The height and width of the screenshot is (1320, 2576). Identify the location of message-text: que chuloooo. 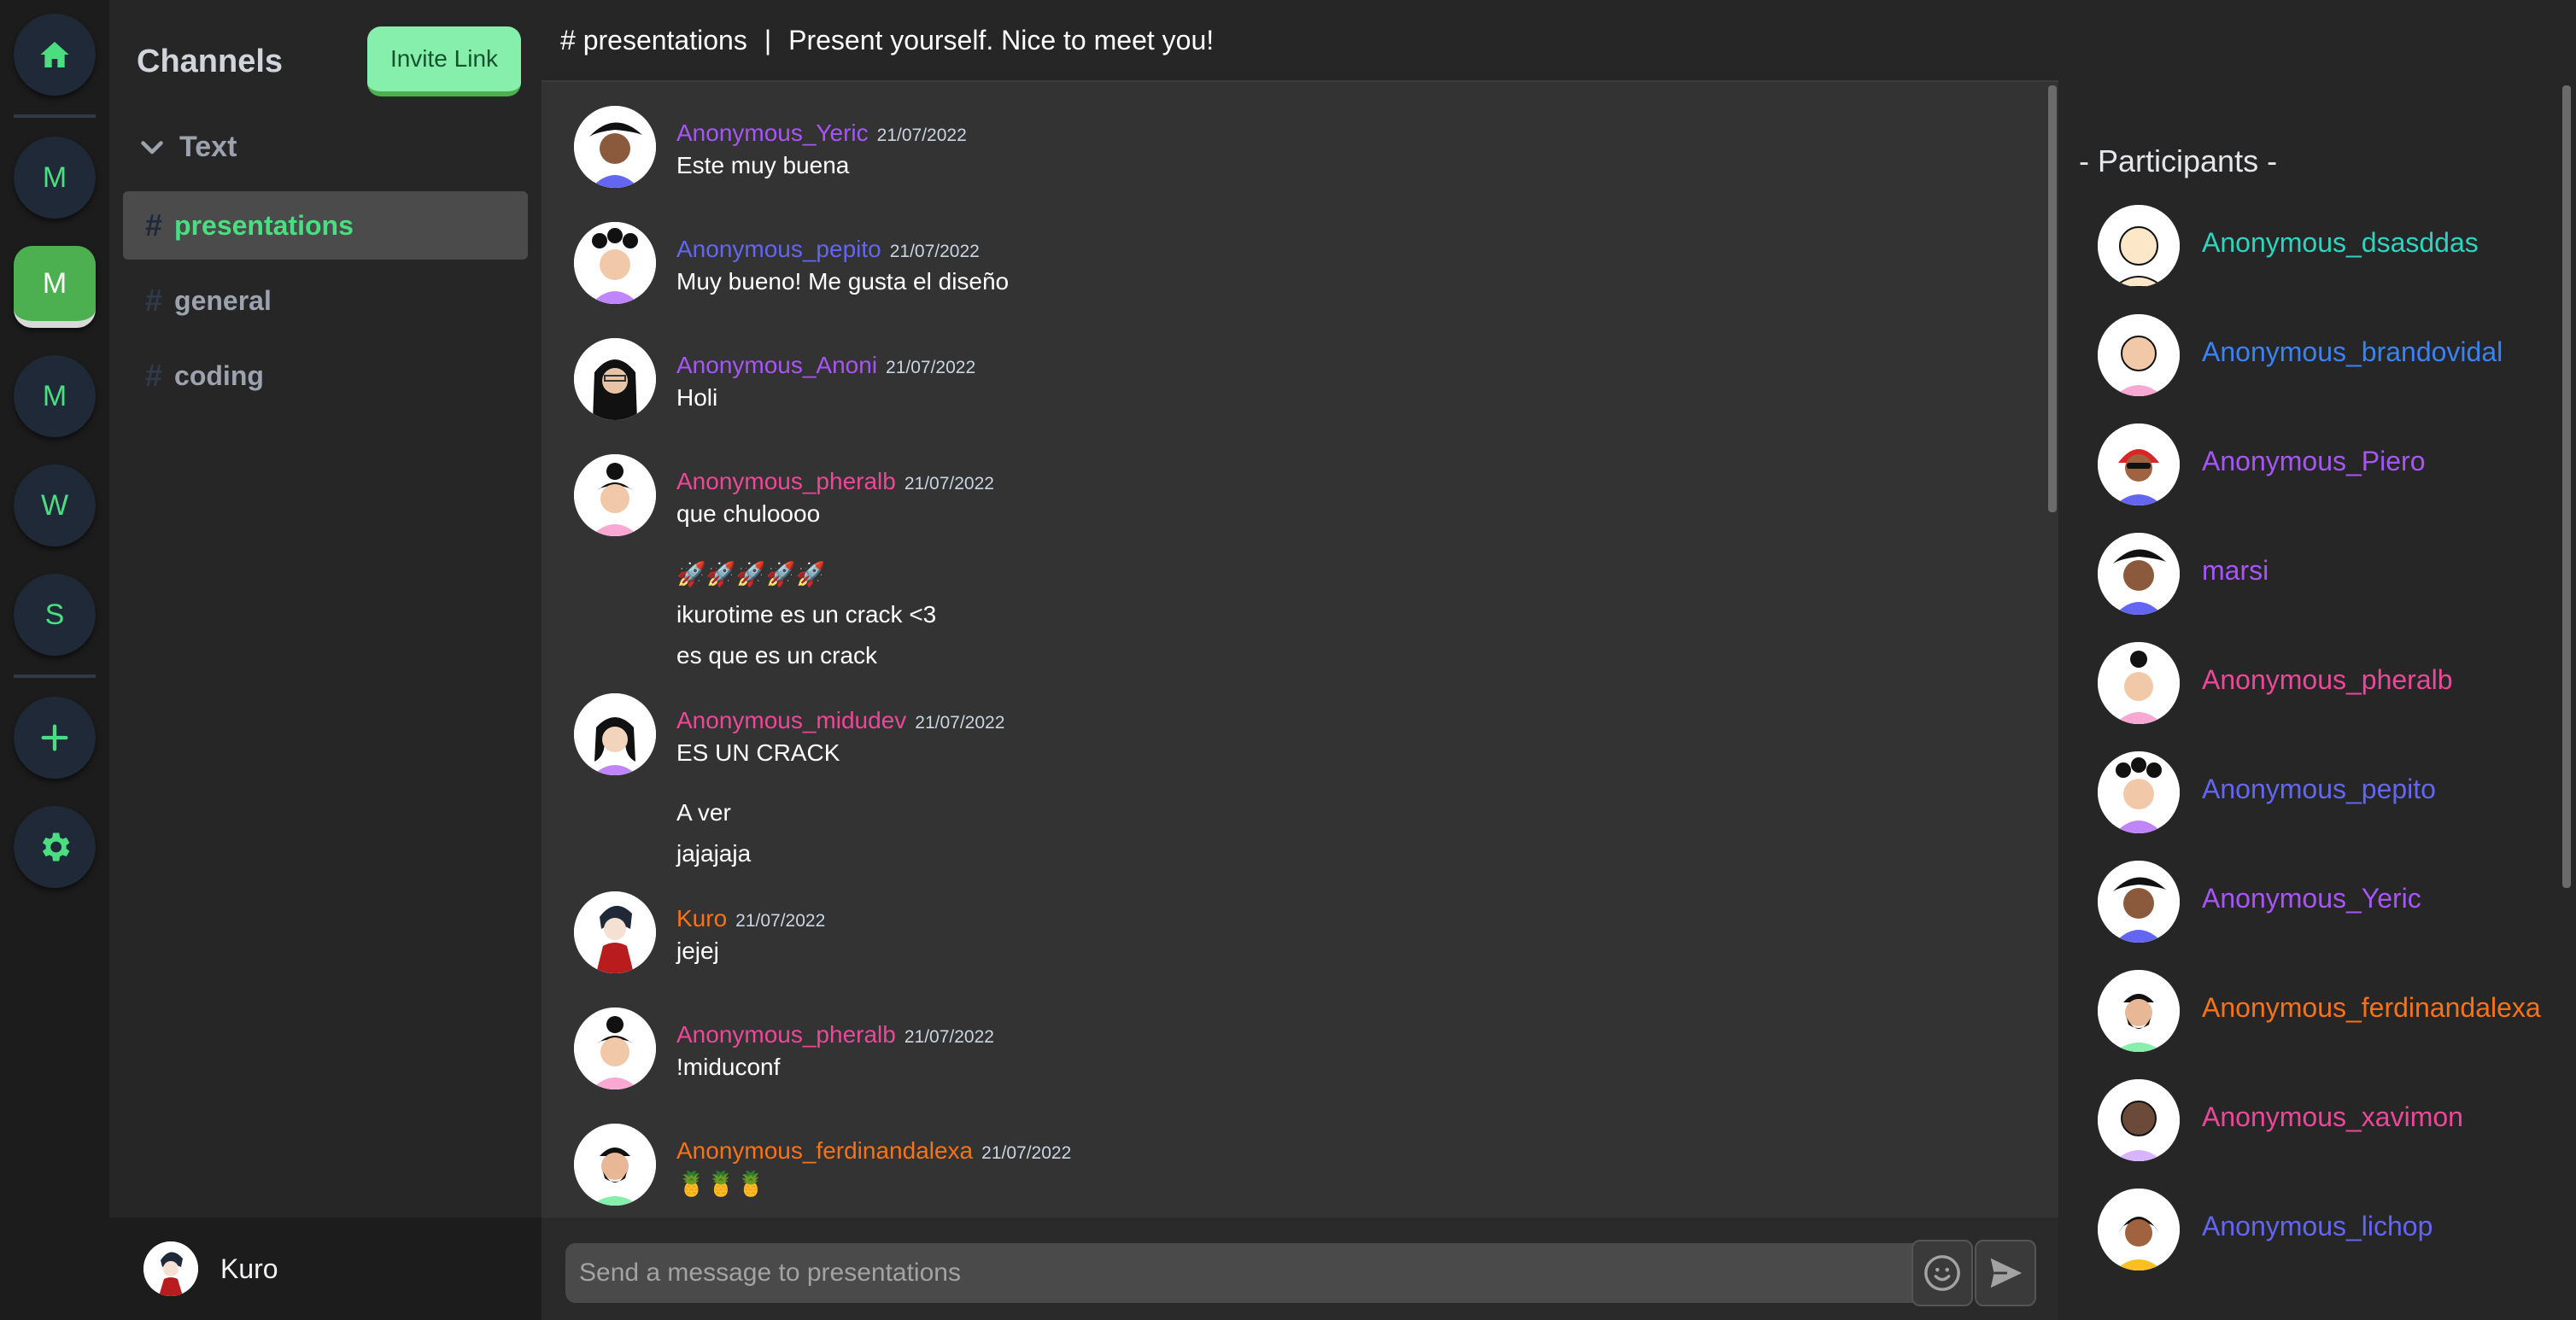
(748, 513).